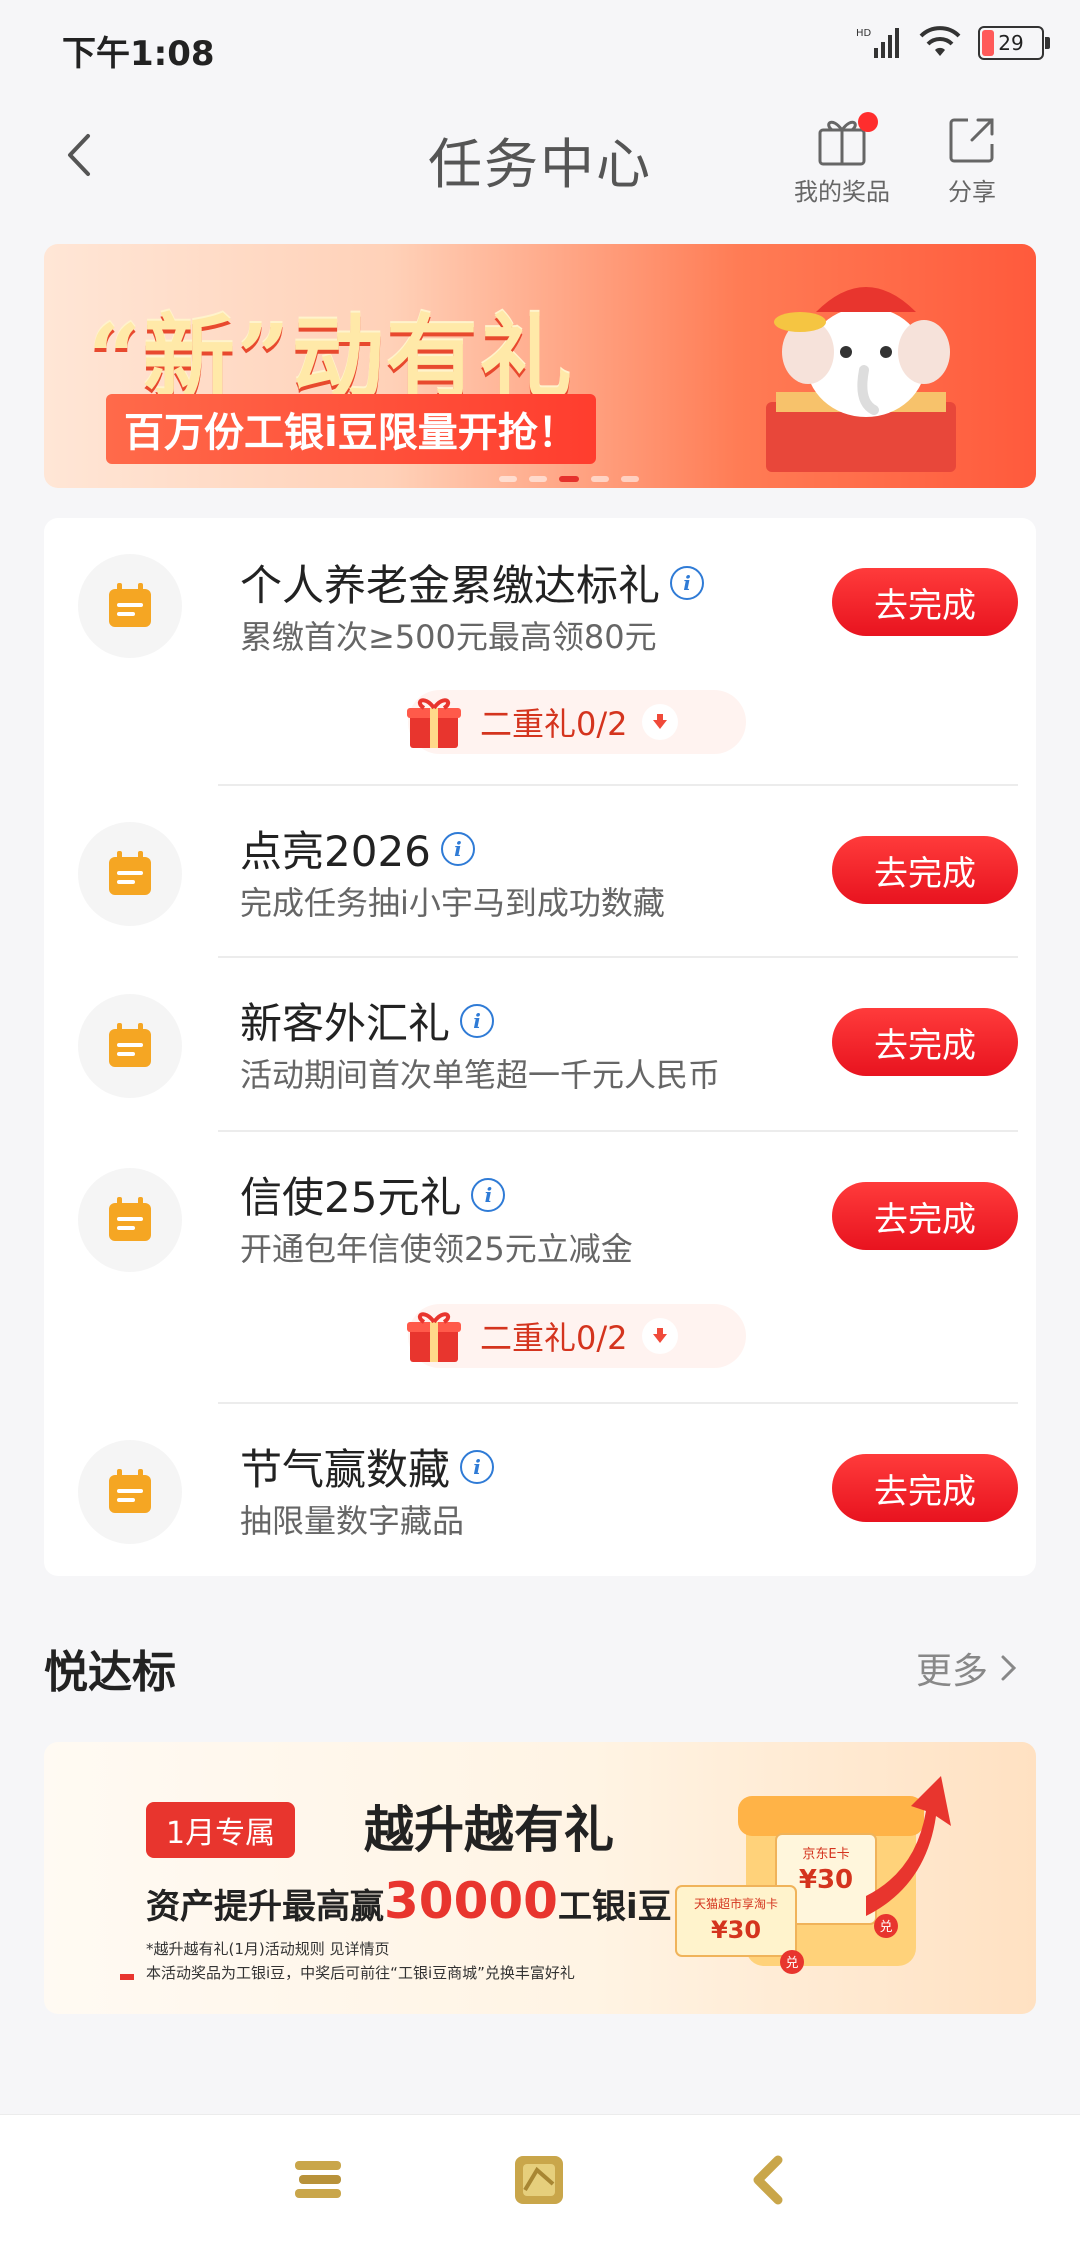 This screenshot has height=2249, width=1080. I want to click on promo-line2: 资产提升最高赢30000工银i豆, so click(409, 1901).